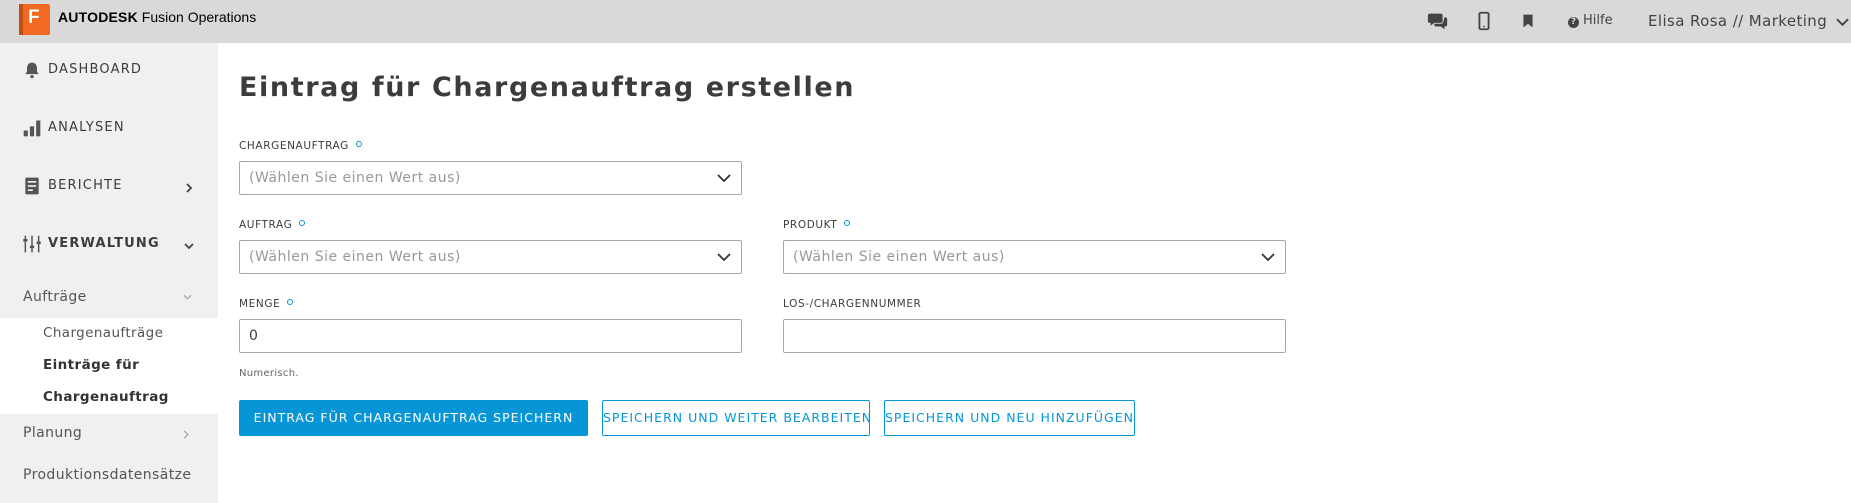 Image resolution: width=1851 pixels, height=503 pixels. Describe the element at coordinates (32, 244) in the screenshot. I see `sliders-icon` at that location.